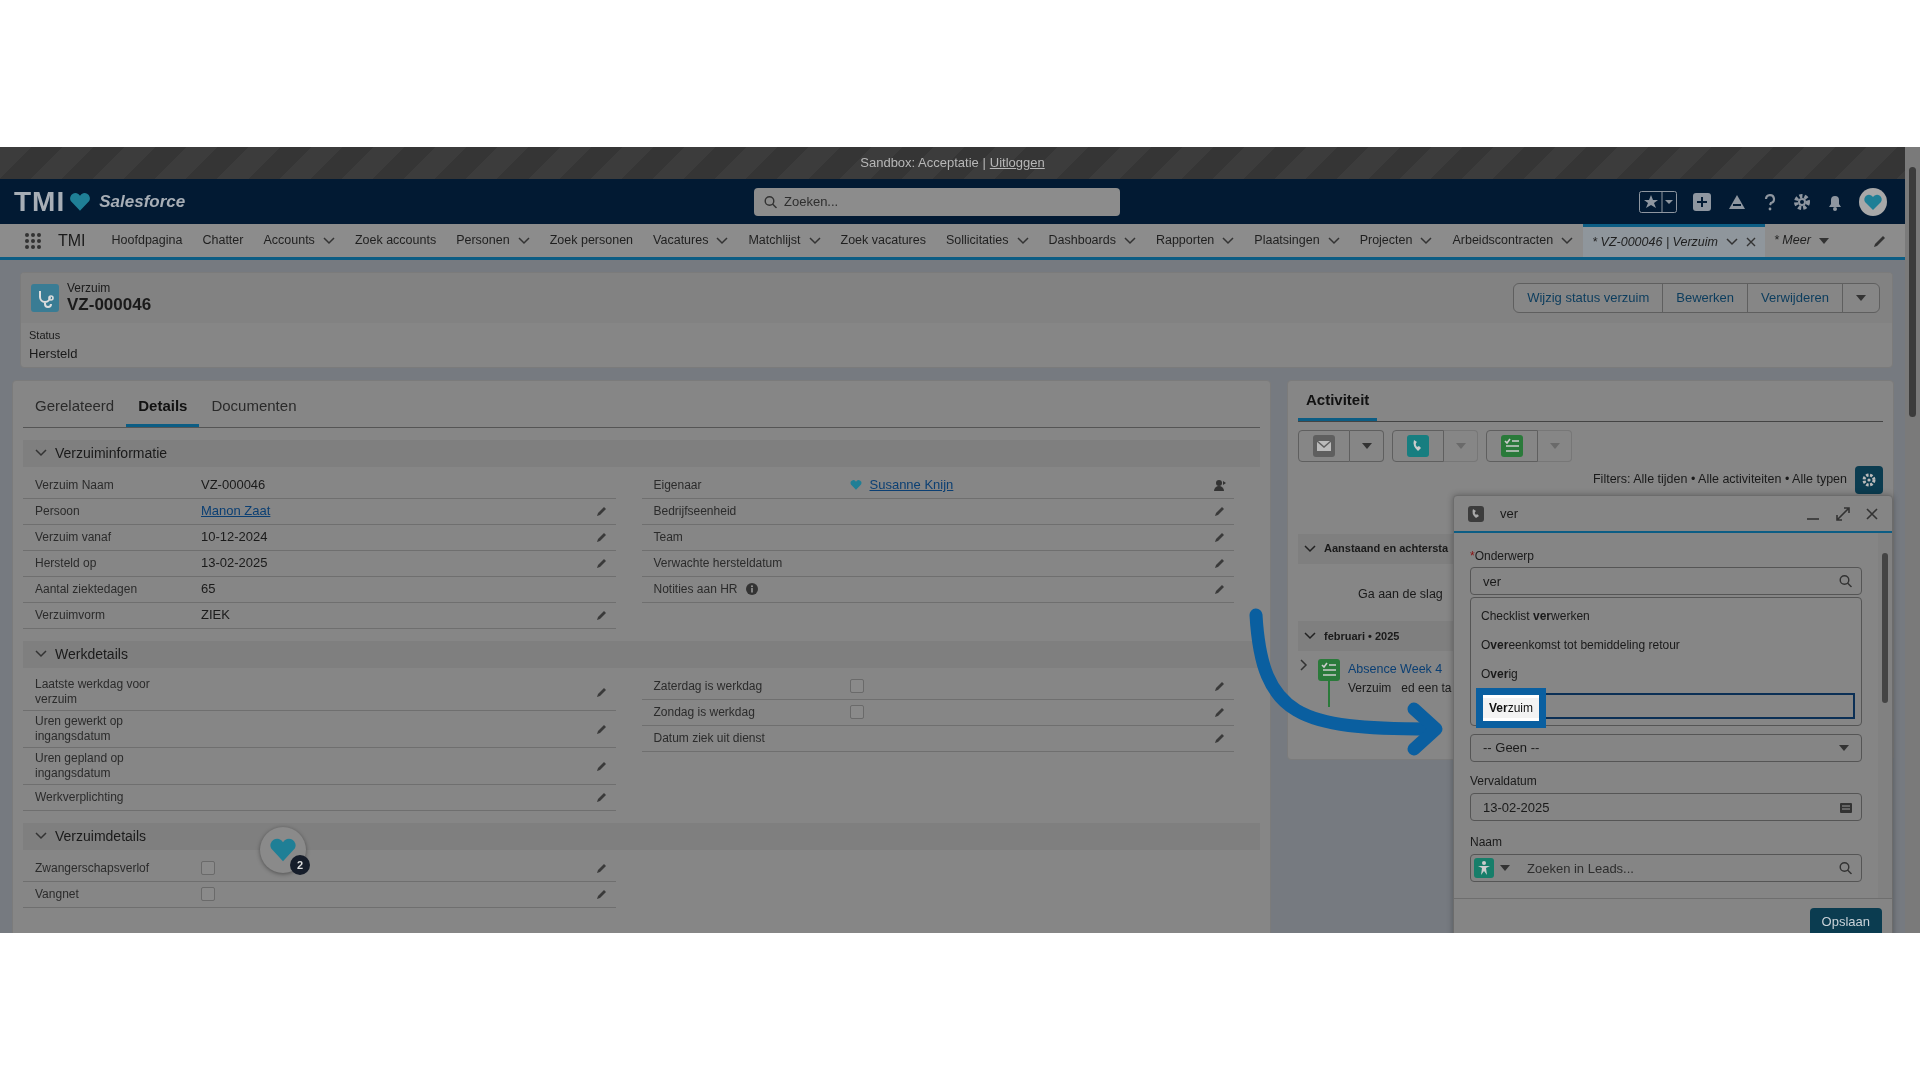 Image resolution: width=1920 pixels, height=1080 pixels. What do you see at coordinates (33, 240) in the screenshot?
I see `app-launcher-icon` at bounding box center [33, 240].